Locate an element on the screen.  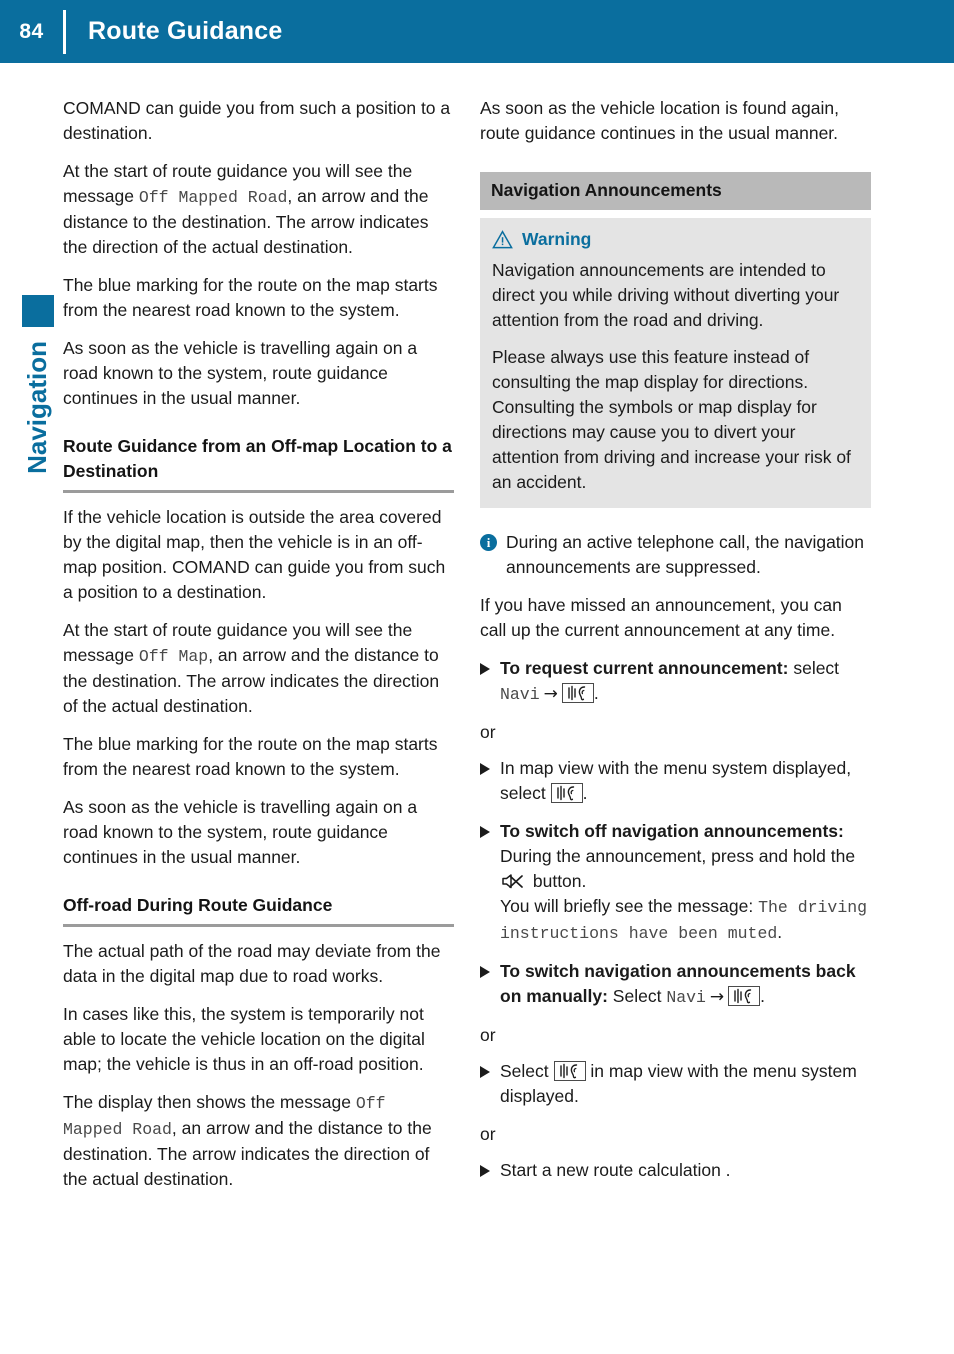
action-step: Start a new route calculation . is located at coordinates (675, 1170).